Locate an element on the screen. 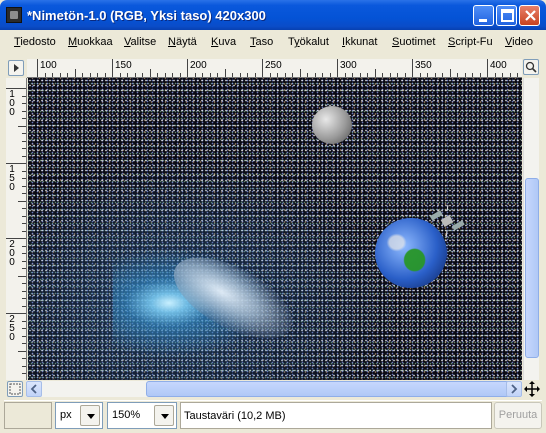  close-button is located at coordinates (529, 15).